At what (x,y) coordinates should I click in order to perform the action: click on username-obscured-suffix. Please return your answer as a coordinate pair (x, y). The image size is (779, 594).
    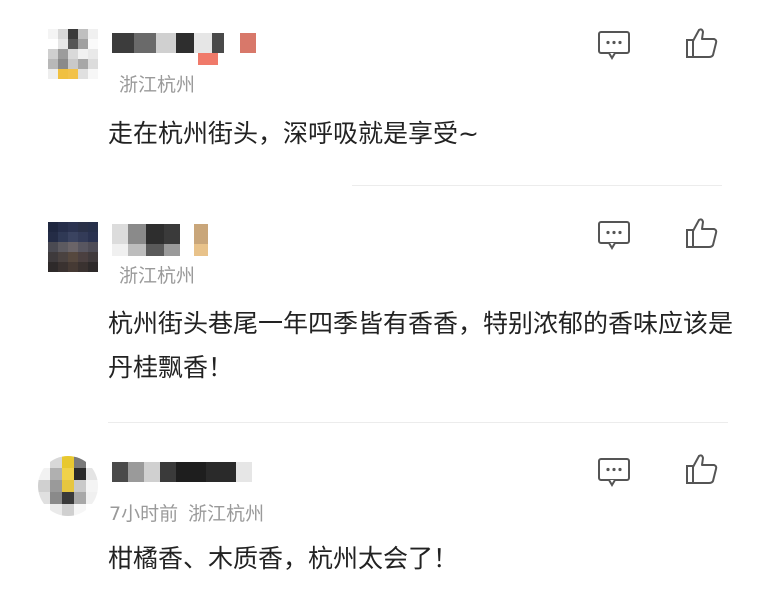
    Looking at the image, I should click on (208, 62).